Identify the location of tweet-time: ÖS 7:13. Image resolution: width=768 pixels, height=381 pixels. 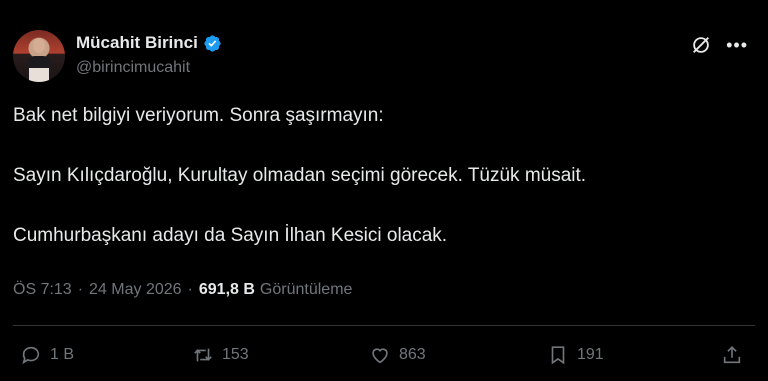
(42, 290).